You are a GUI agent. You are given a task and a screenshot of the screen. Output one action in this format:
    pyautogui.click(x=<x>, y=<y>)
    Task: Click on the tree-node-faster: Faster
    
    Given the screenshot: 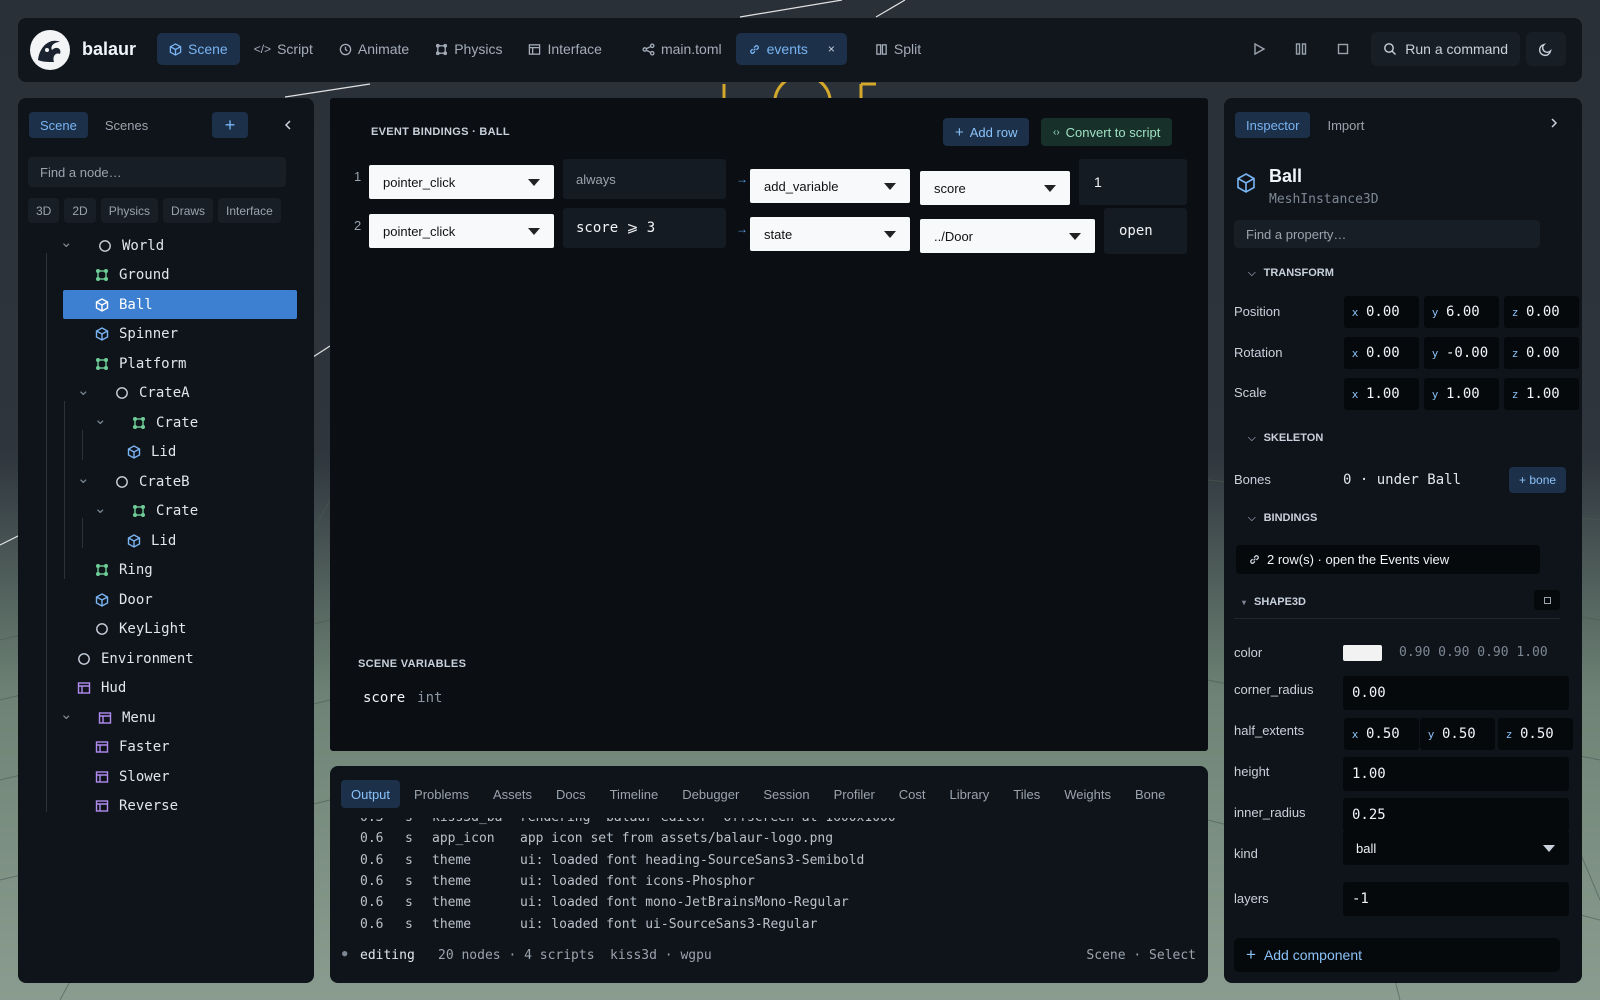 What is the action you would take?
    pyautogui.click(x=132, y=747)
    